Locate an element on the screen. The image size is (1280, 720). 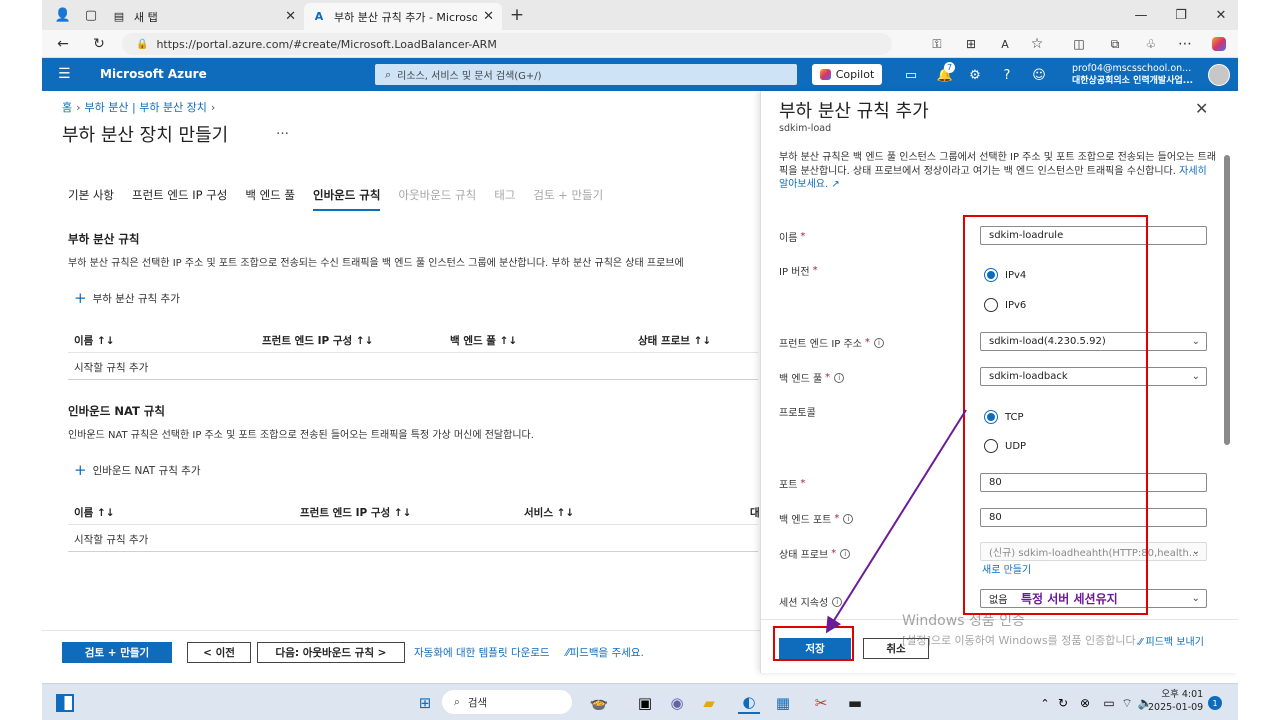
hamburger-menu-icon: ☰ is located at coordinates (64, 74).